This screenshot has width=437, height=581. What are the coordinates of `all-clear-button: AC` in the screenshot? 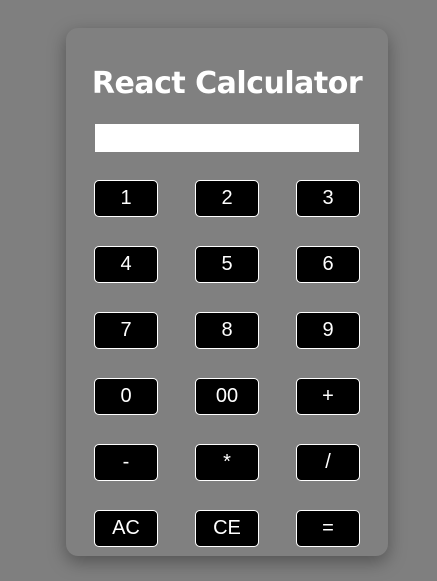 It's located at (126, 528).